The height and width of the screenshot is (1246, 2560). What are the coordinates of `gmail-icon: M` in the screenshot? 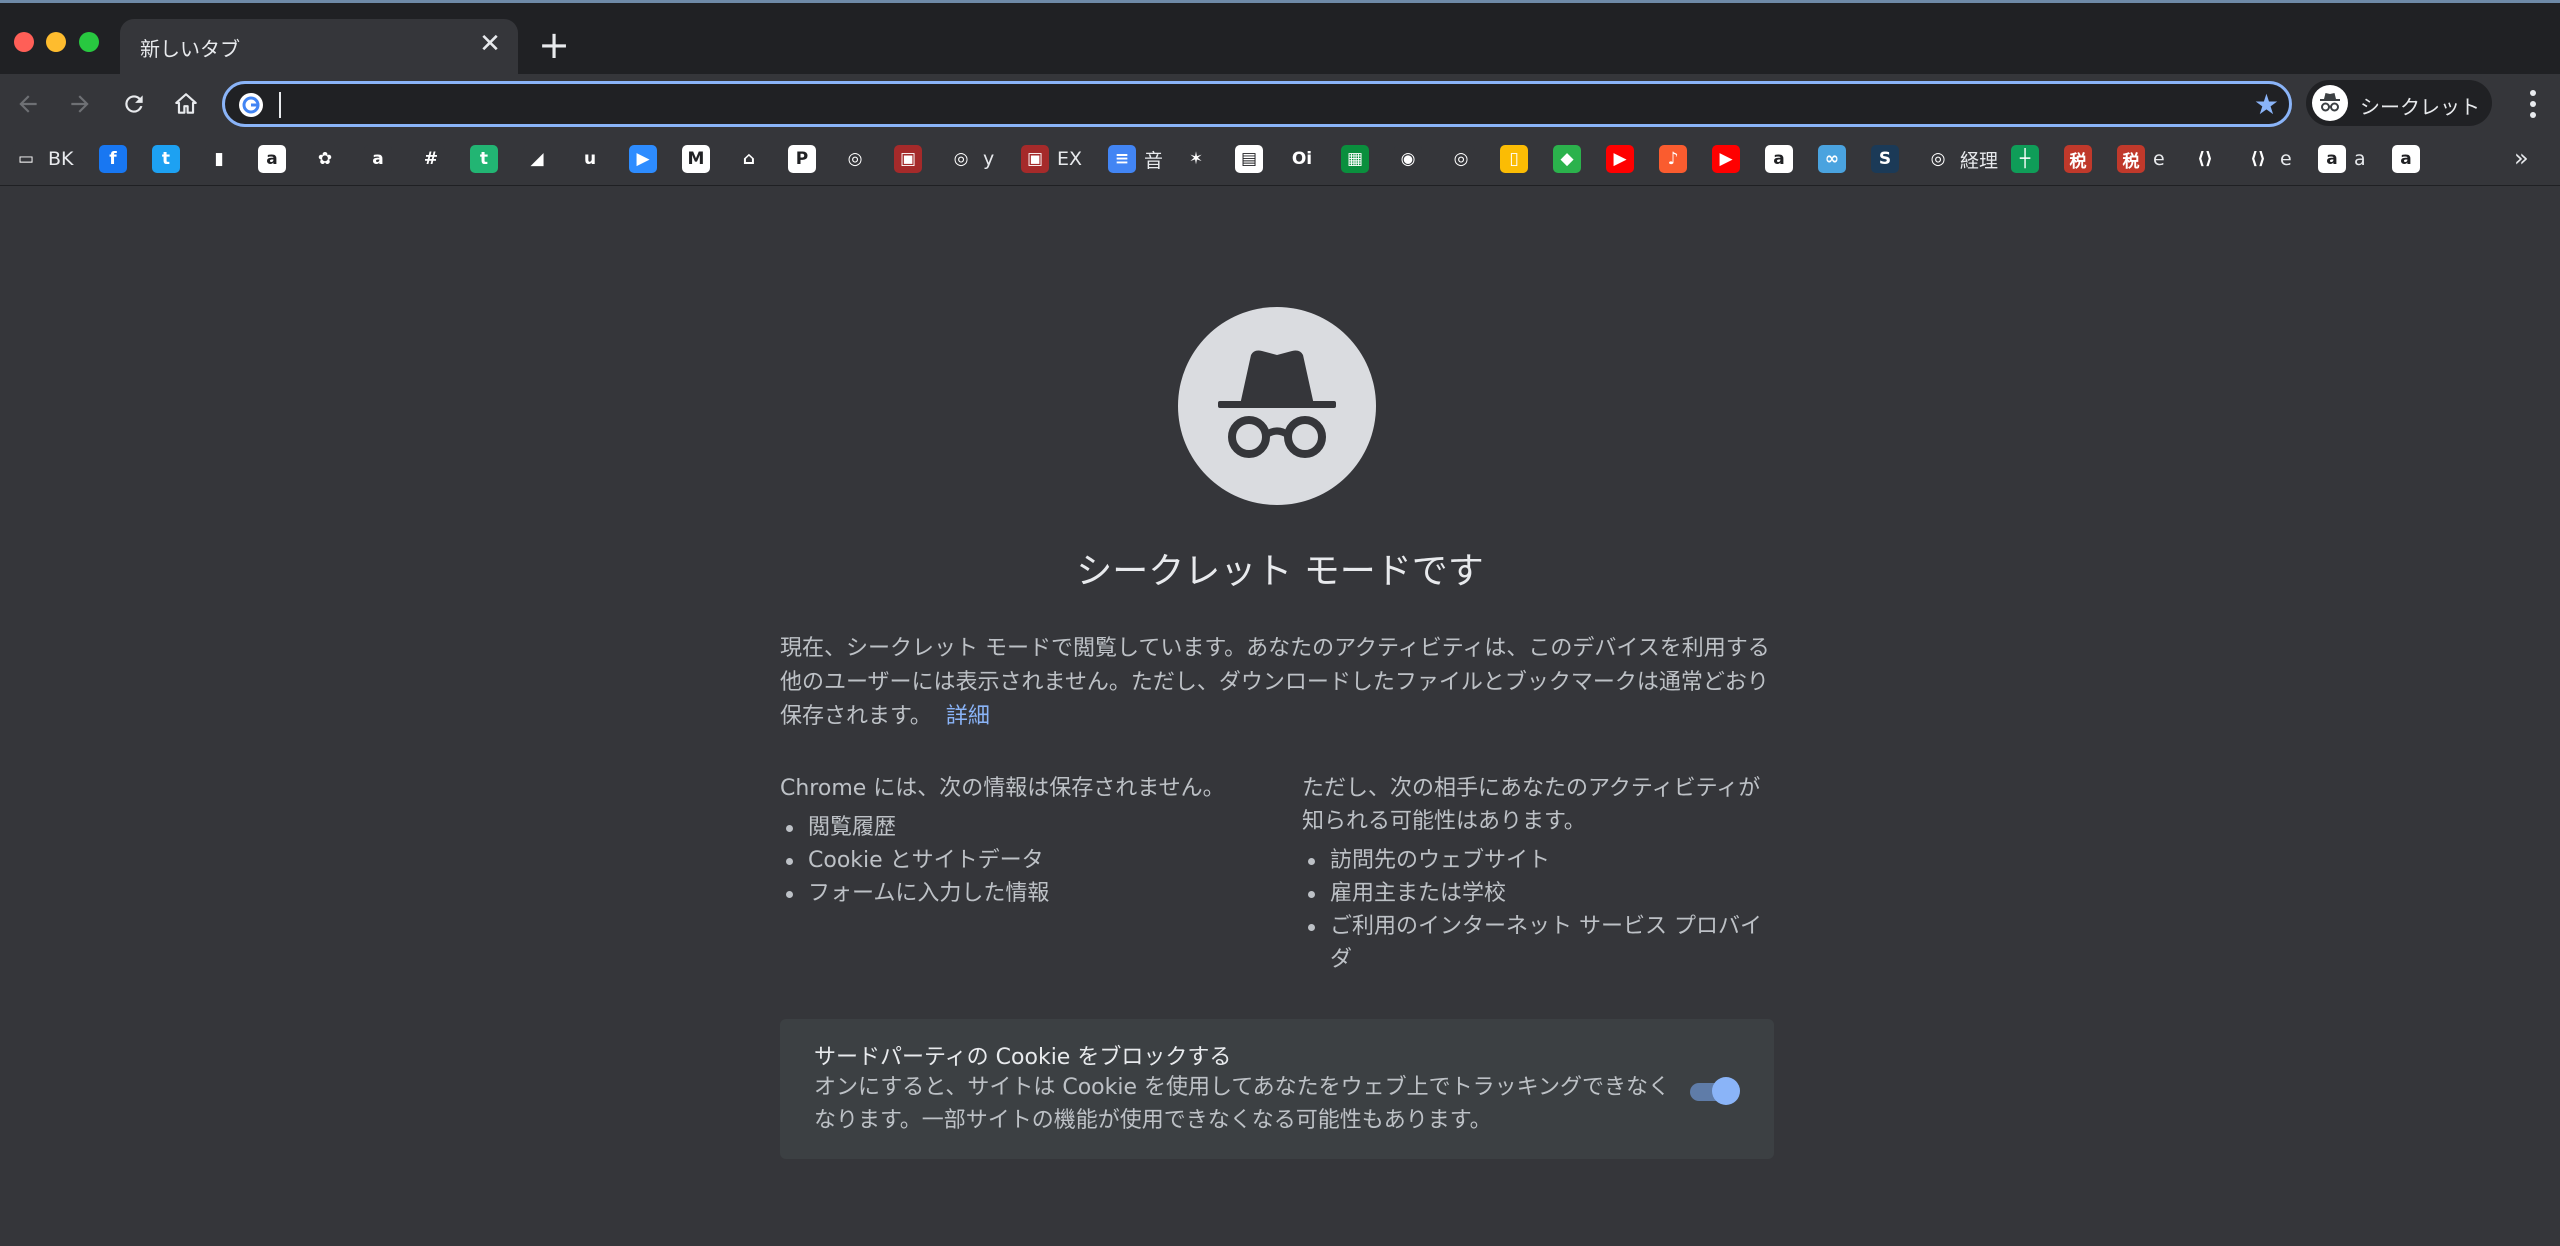 It's located at (696, 159).